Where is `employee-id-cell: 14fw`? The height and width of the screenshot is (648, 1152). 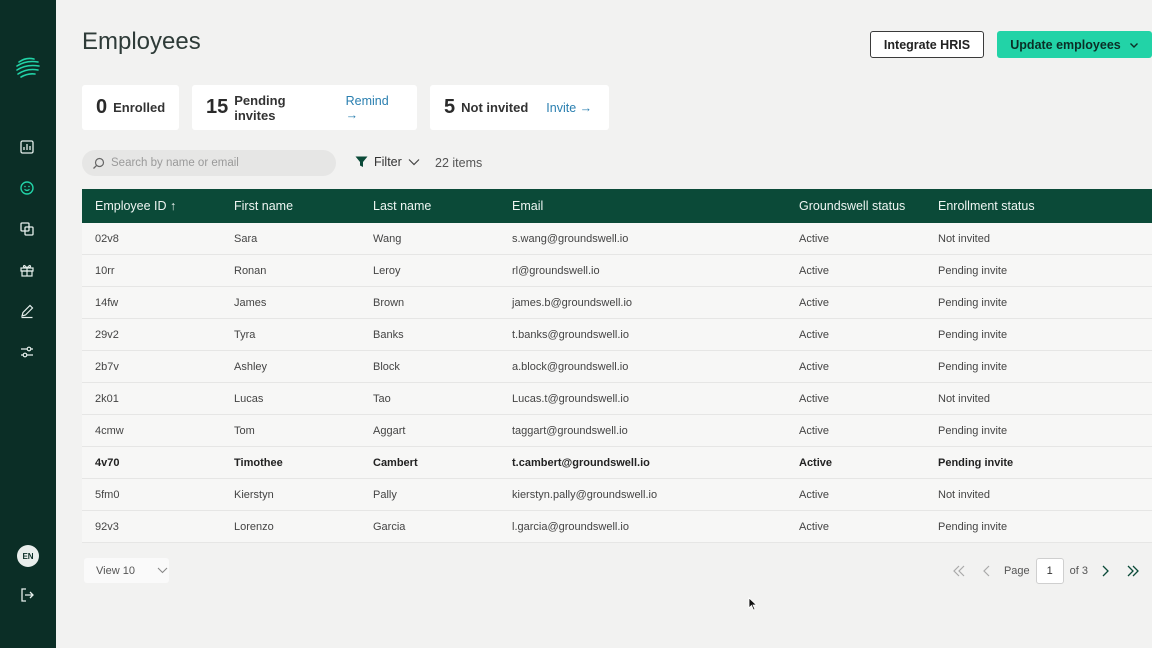 employee-id-cell: 14fw is located at coordinates (107, 302).